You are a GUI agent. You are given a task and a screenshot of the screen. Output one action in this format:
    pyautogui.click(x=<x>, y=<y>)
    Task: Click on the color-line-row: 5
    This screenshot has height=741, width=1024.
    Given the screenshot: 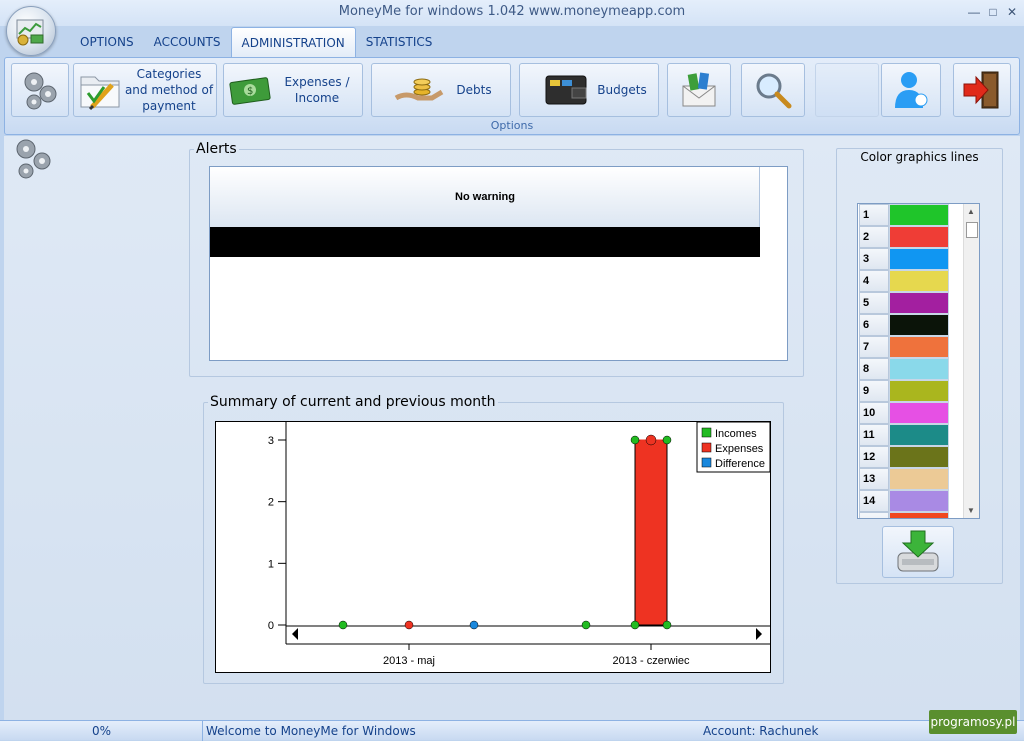 What is the action you would take?
    pyautogui.click(x=904, y=303)
    